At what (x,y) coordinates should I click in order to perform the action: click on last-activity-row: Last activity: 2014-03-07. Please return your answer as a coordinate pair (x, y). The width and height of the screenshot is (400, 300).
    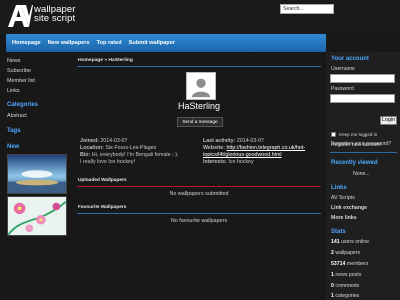
    Looking at the image, I should click on (233, 141).